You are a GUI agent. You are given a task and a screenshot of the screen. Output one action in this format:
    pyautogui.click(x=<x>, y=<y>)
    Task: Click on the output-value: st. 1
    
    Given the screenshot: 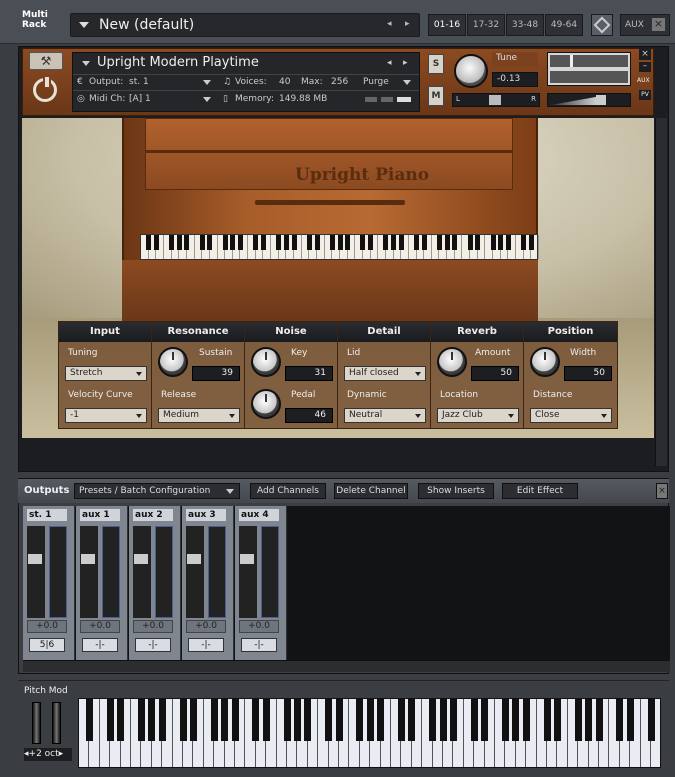 What is the action you would take?
    pyautogui.click(x=139, y=82)
    